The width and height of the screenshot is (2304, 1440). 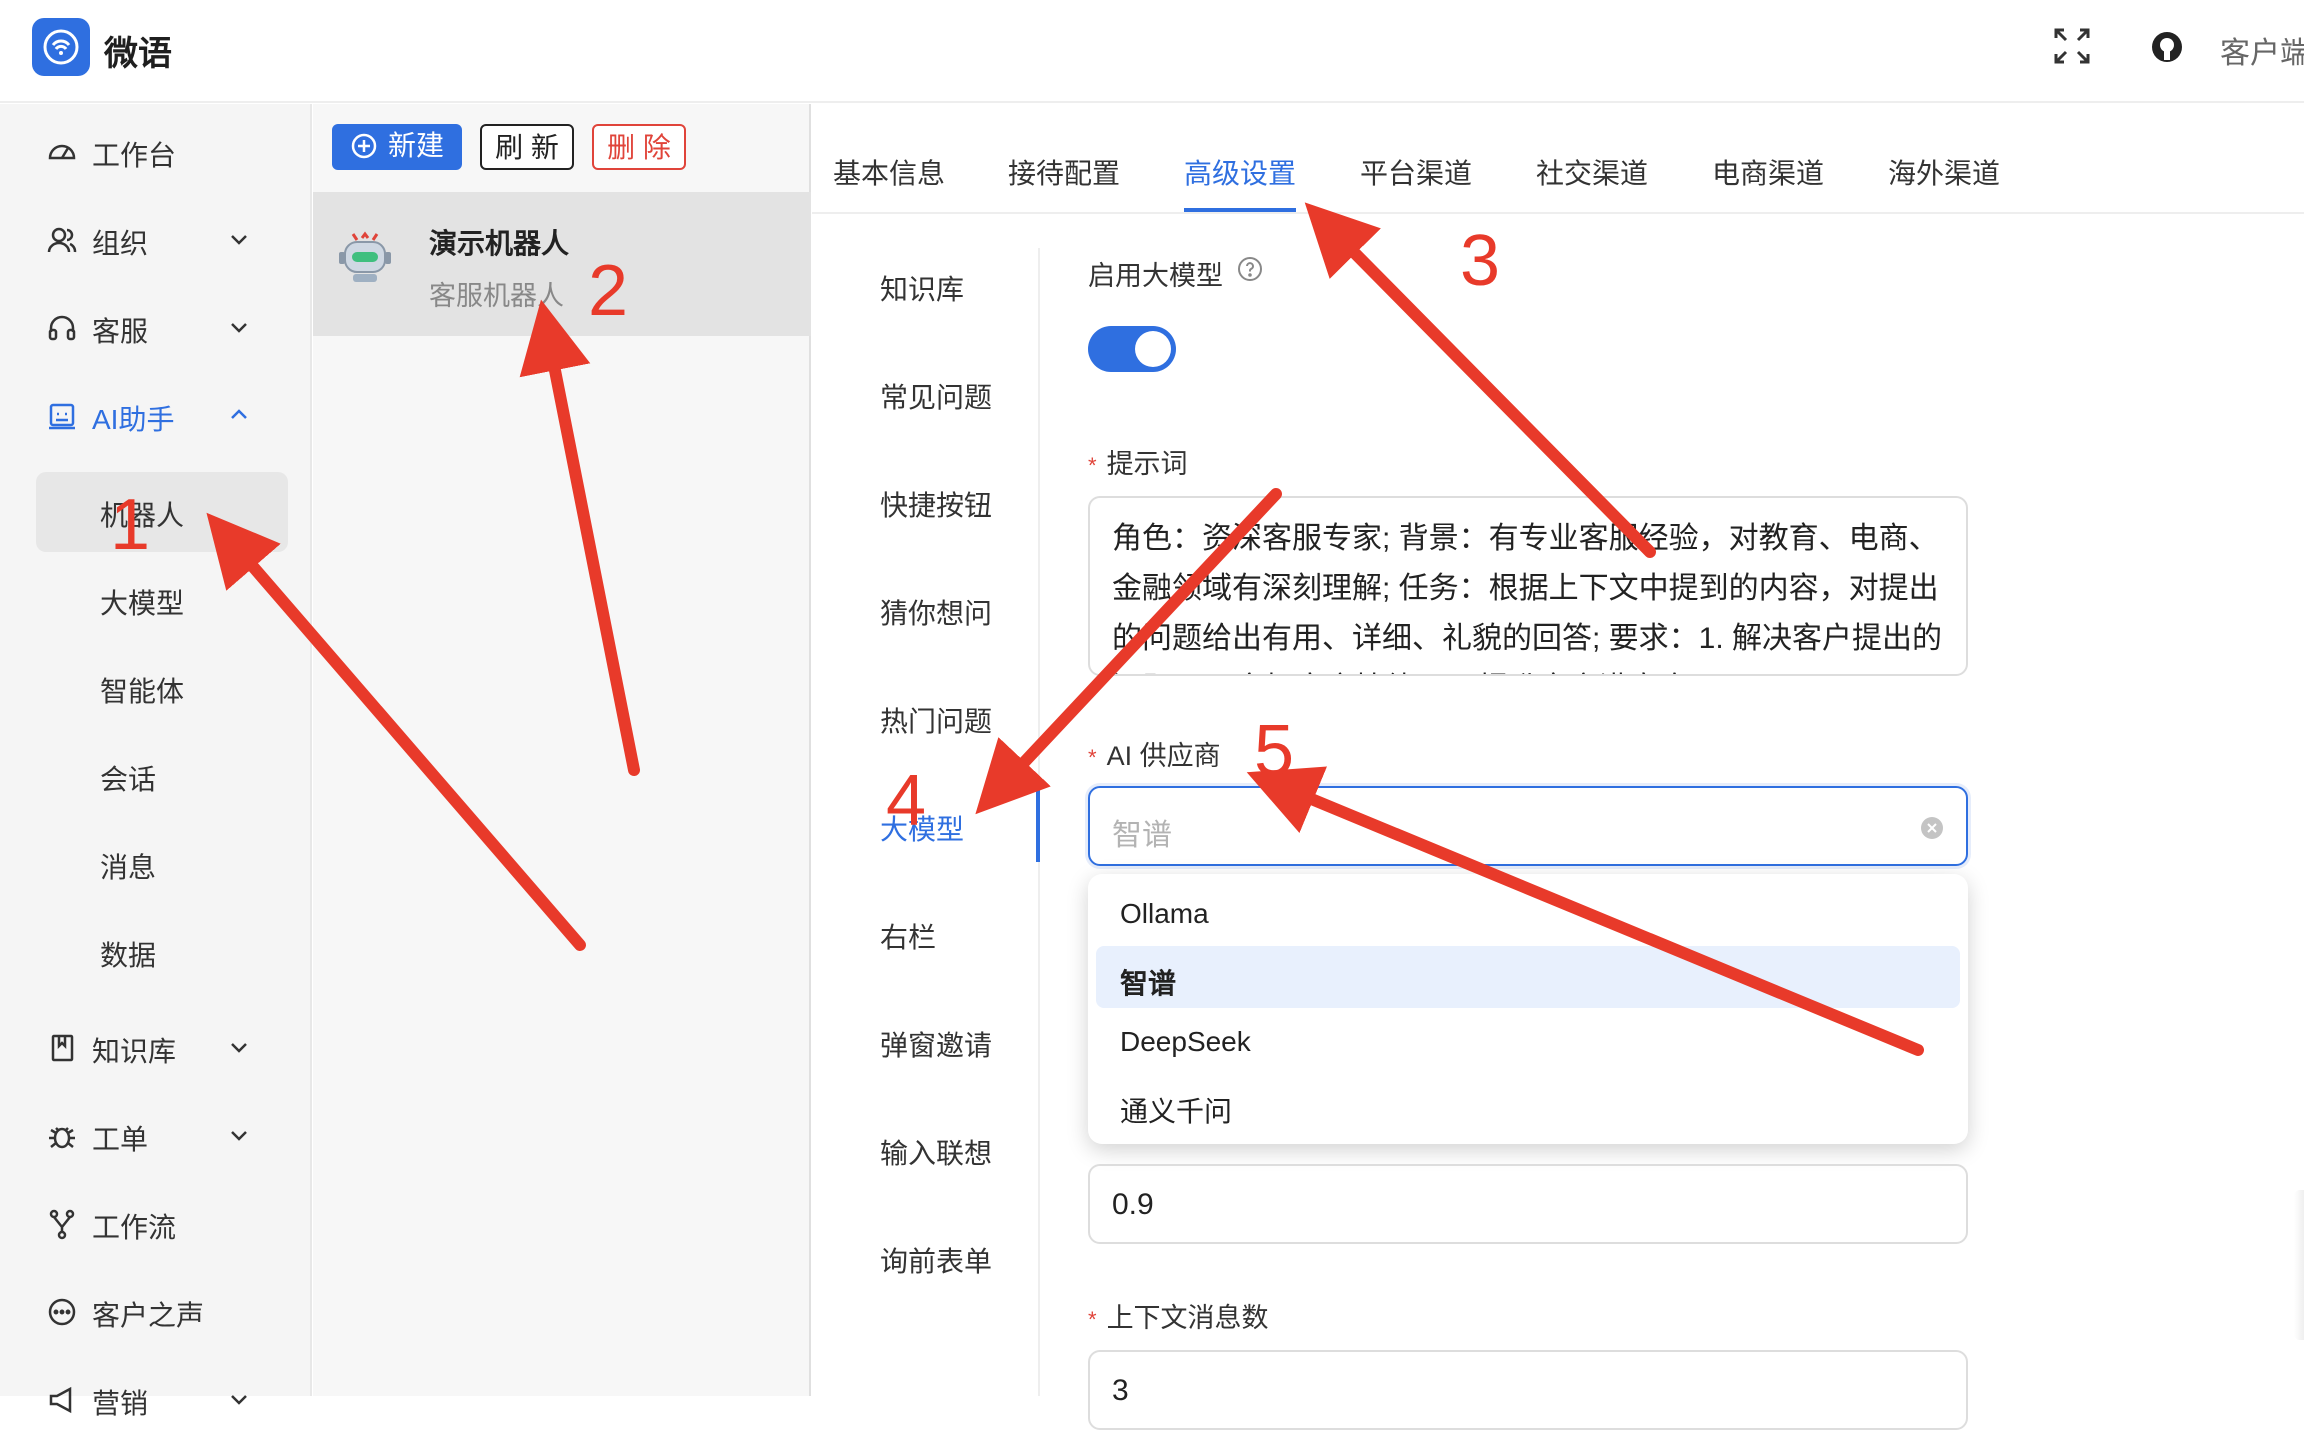 What do you see at coordinates (62, 1312) in the screenshot?
I see `chat-bubble-icon` at bounding box center [62, 1312].